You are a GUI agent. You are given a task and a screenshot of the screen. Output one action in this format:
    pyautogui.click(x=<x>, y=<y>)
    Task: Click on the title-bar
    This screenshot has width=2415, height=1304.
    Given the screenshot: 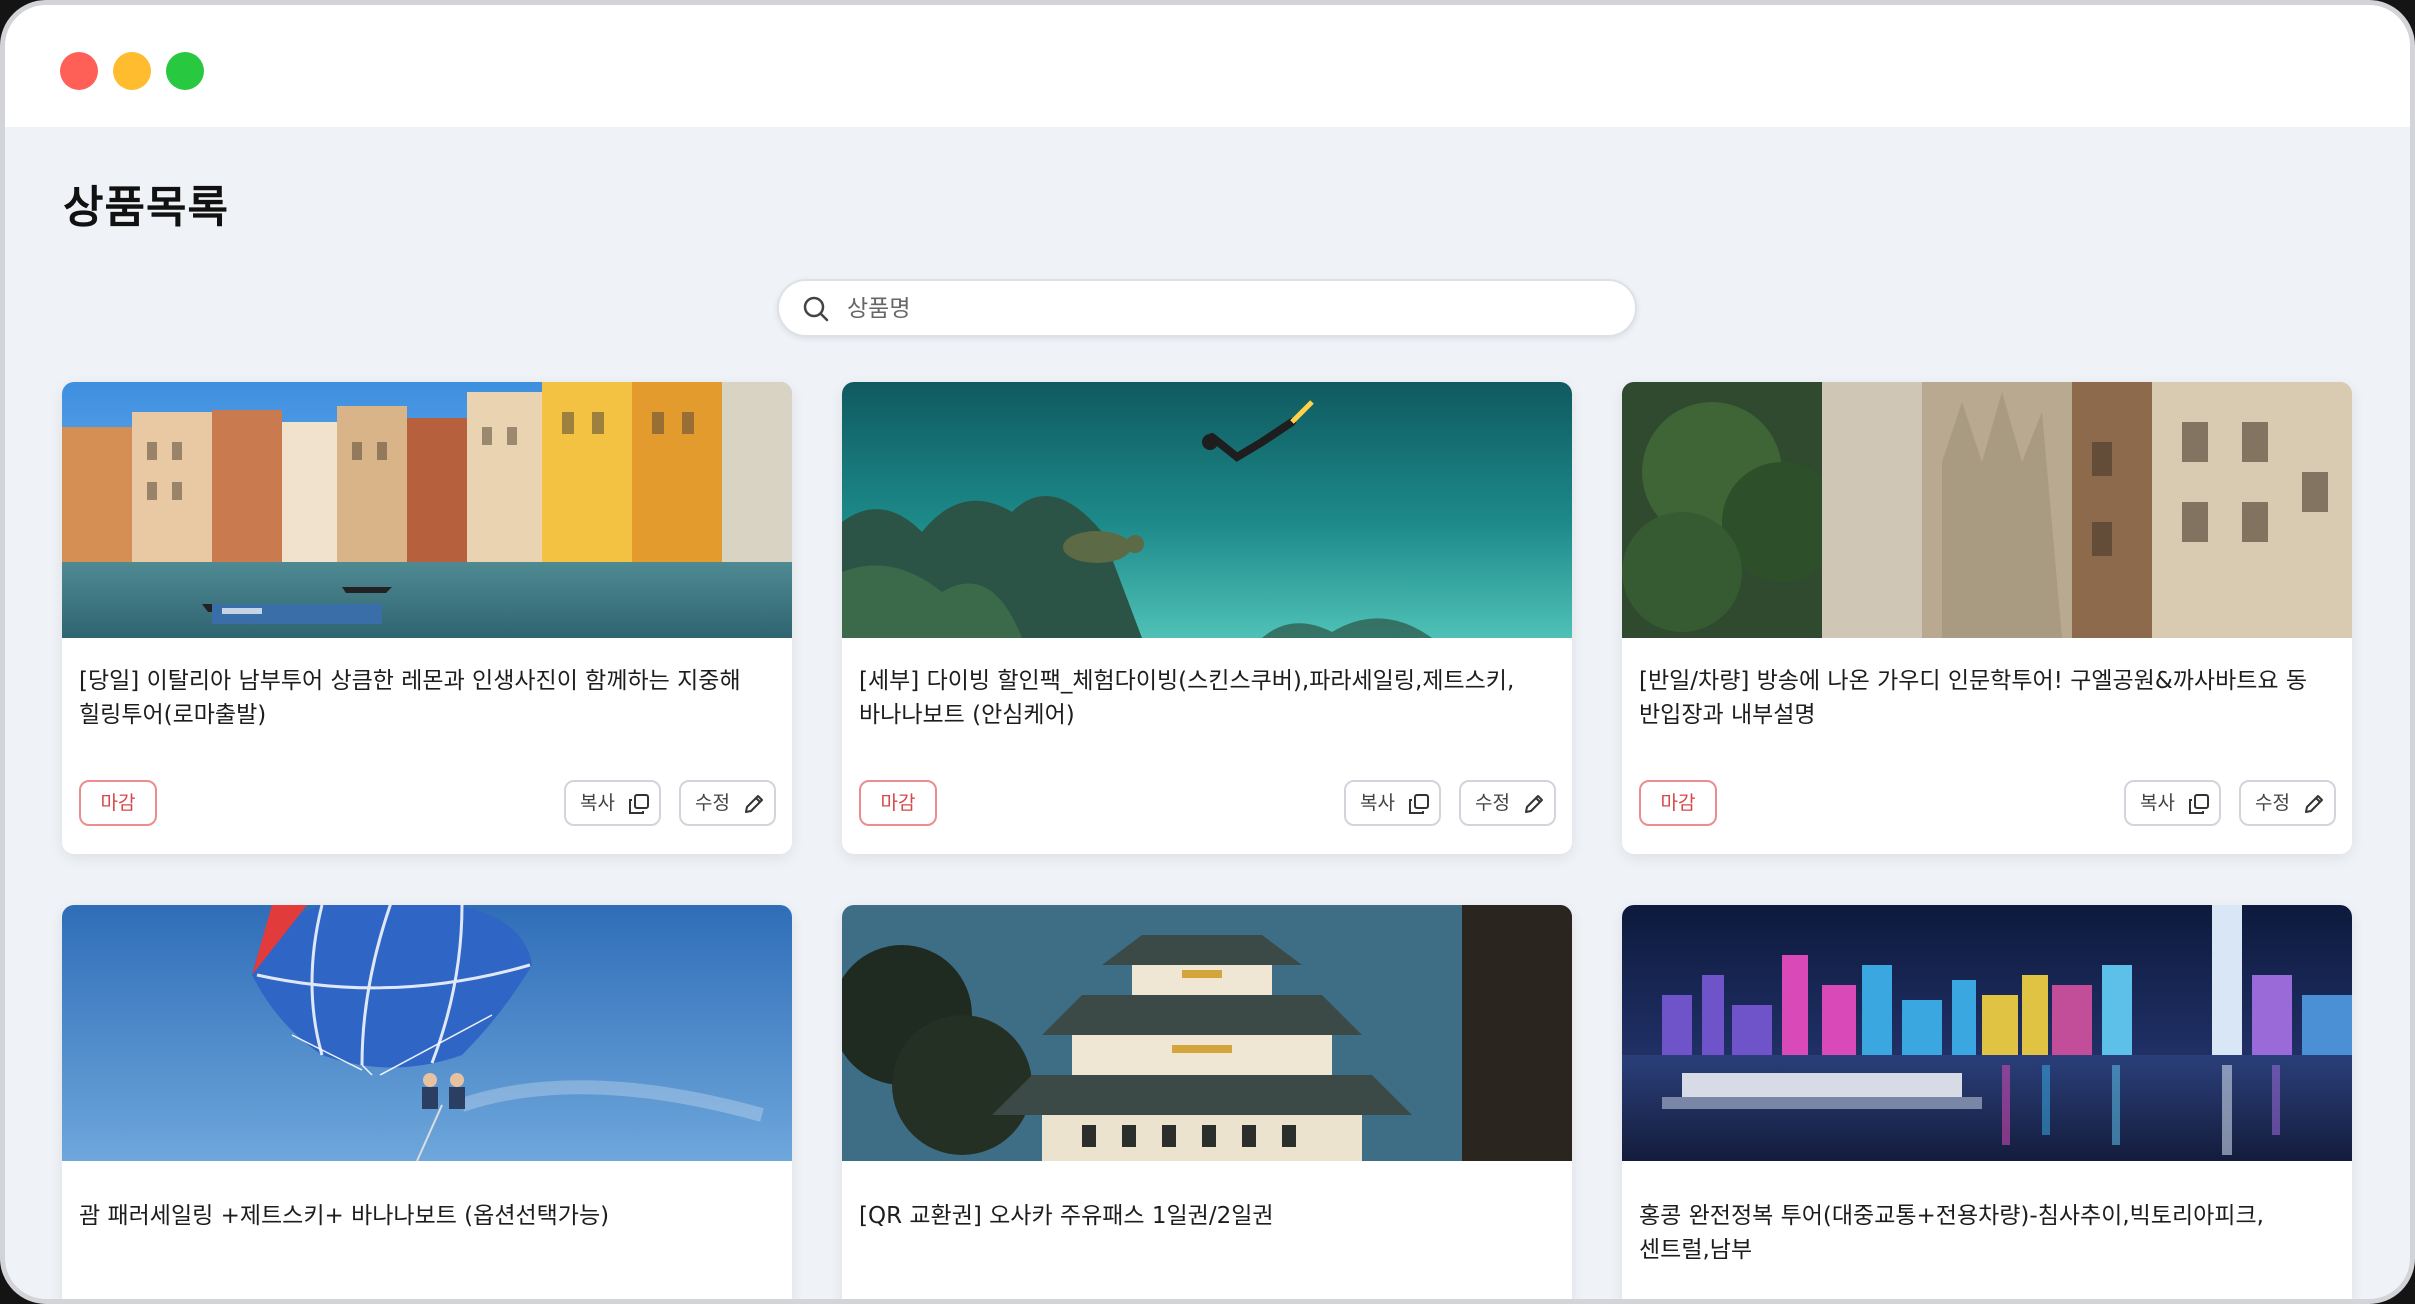 What is the action you would take?
    pyautogui.click(x=1207, y=66)
    